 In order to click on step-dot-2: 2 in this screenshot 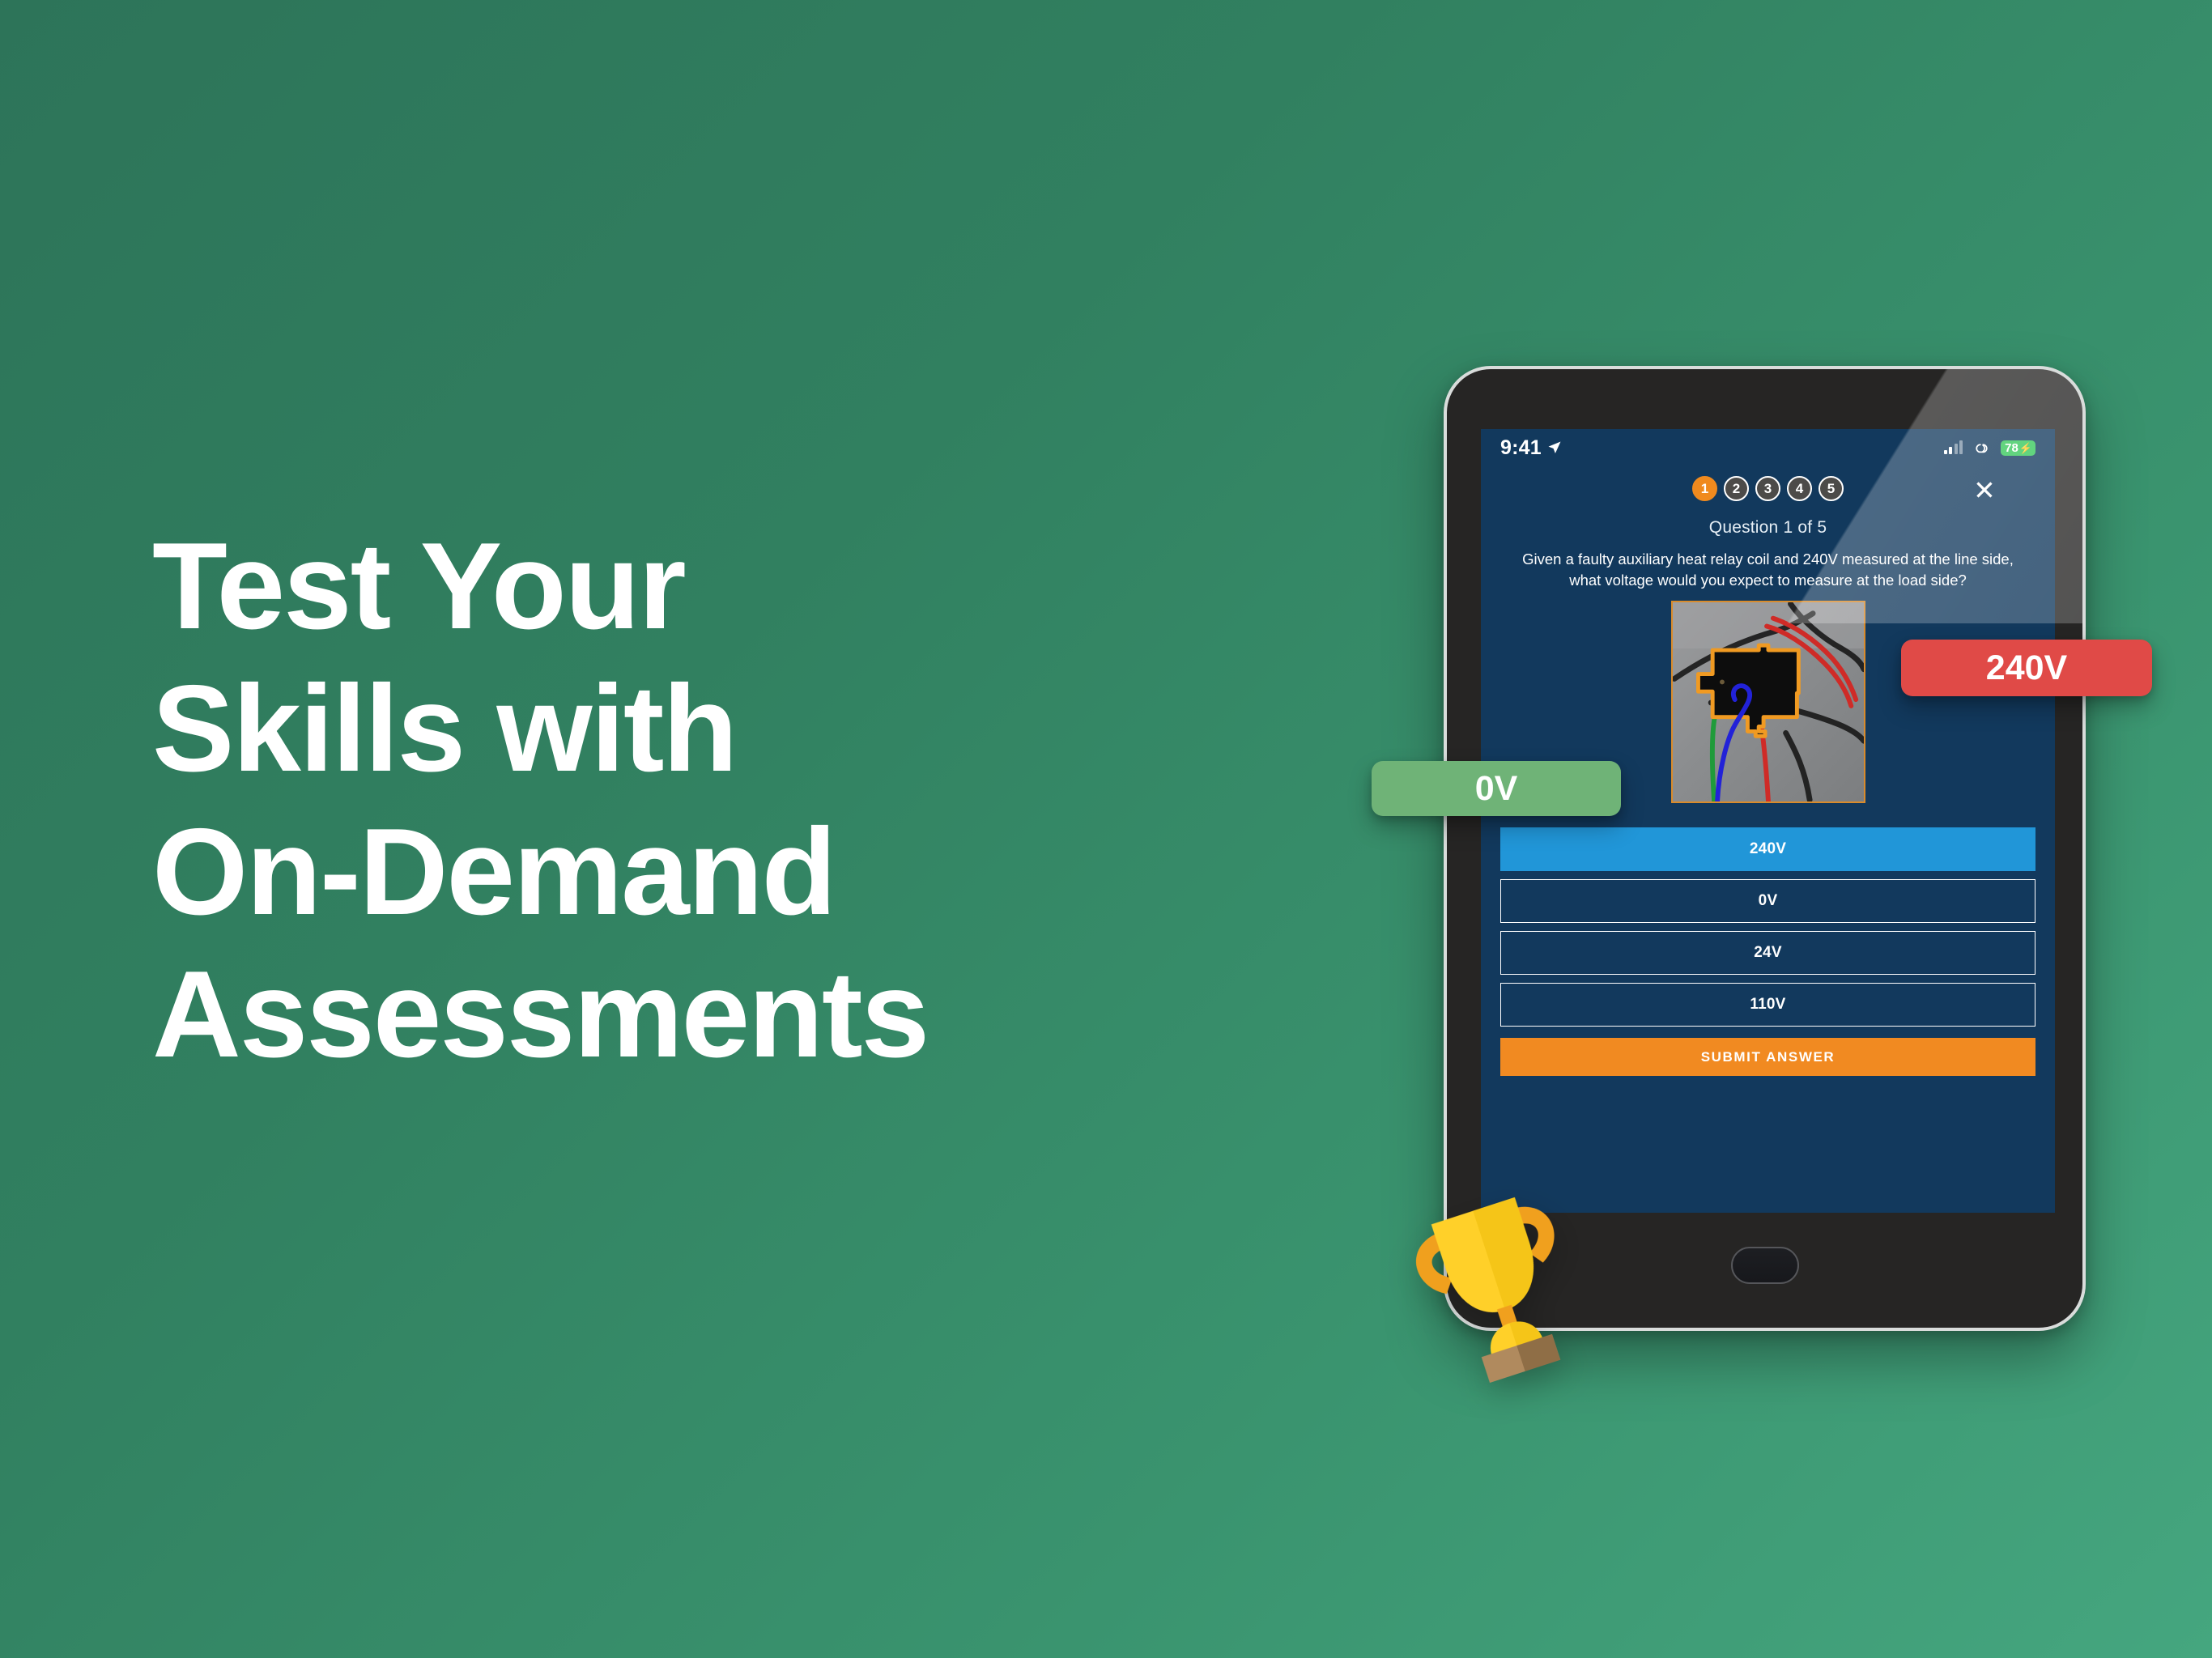, I will do `click(1737, 488)`.